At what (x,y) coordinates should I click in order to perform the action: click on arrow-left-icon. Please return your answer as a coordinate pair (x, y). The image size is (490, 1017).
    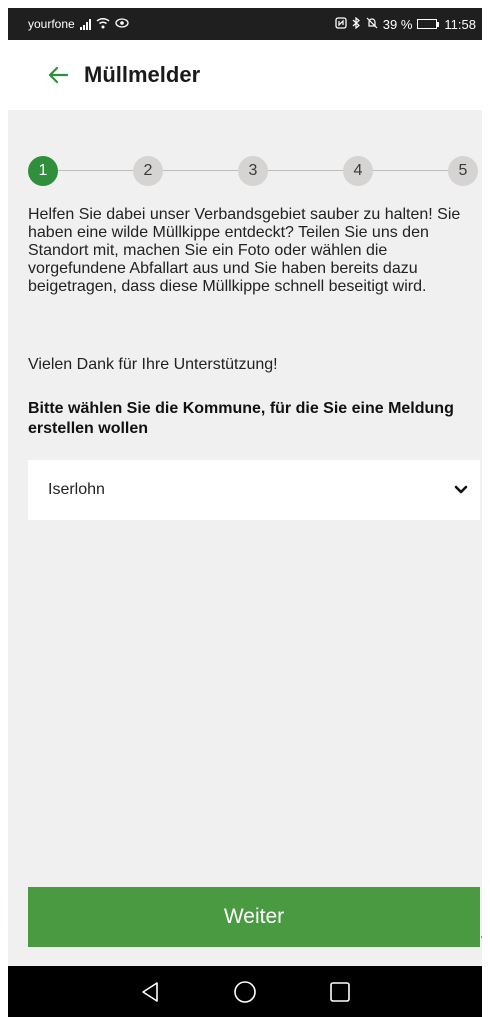
    Looking at the image, I should click on (58, 75).